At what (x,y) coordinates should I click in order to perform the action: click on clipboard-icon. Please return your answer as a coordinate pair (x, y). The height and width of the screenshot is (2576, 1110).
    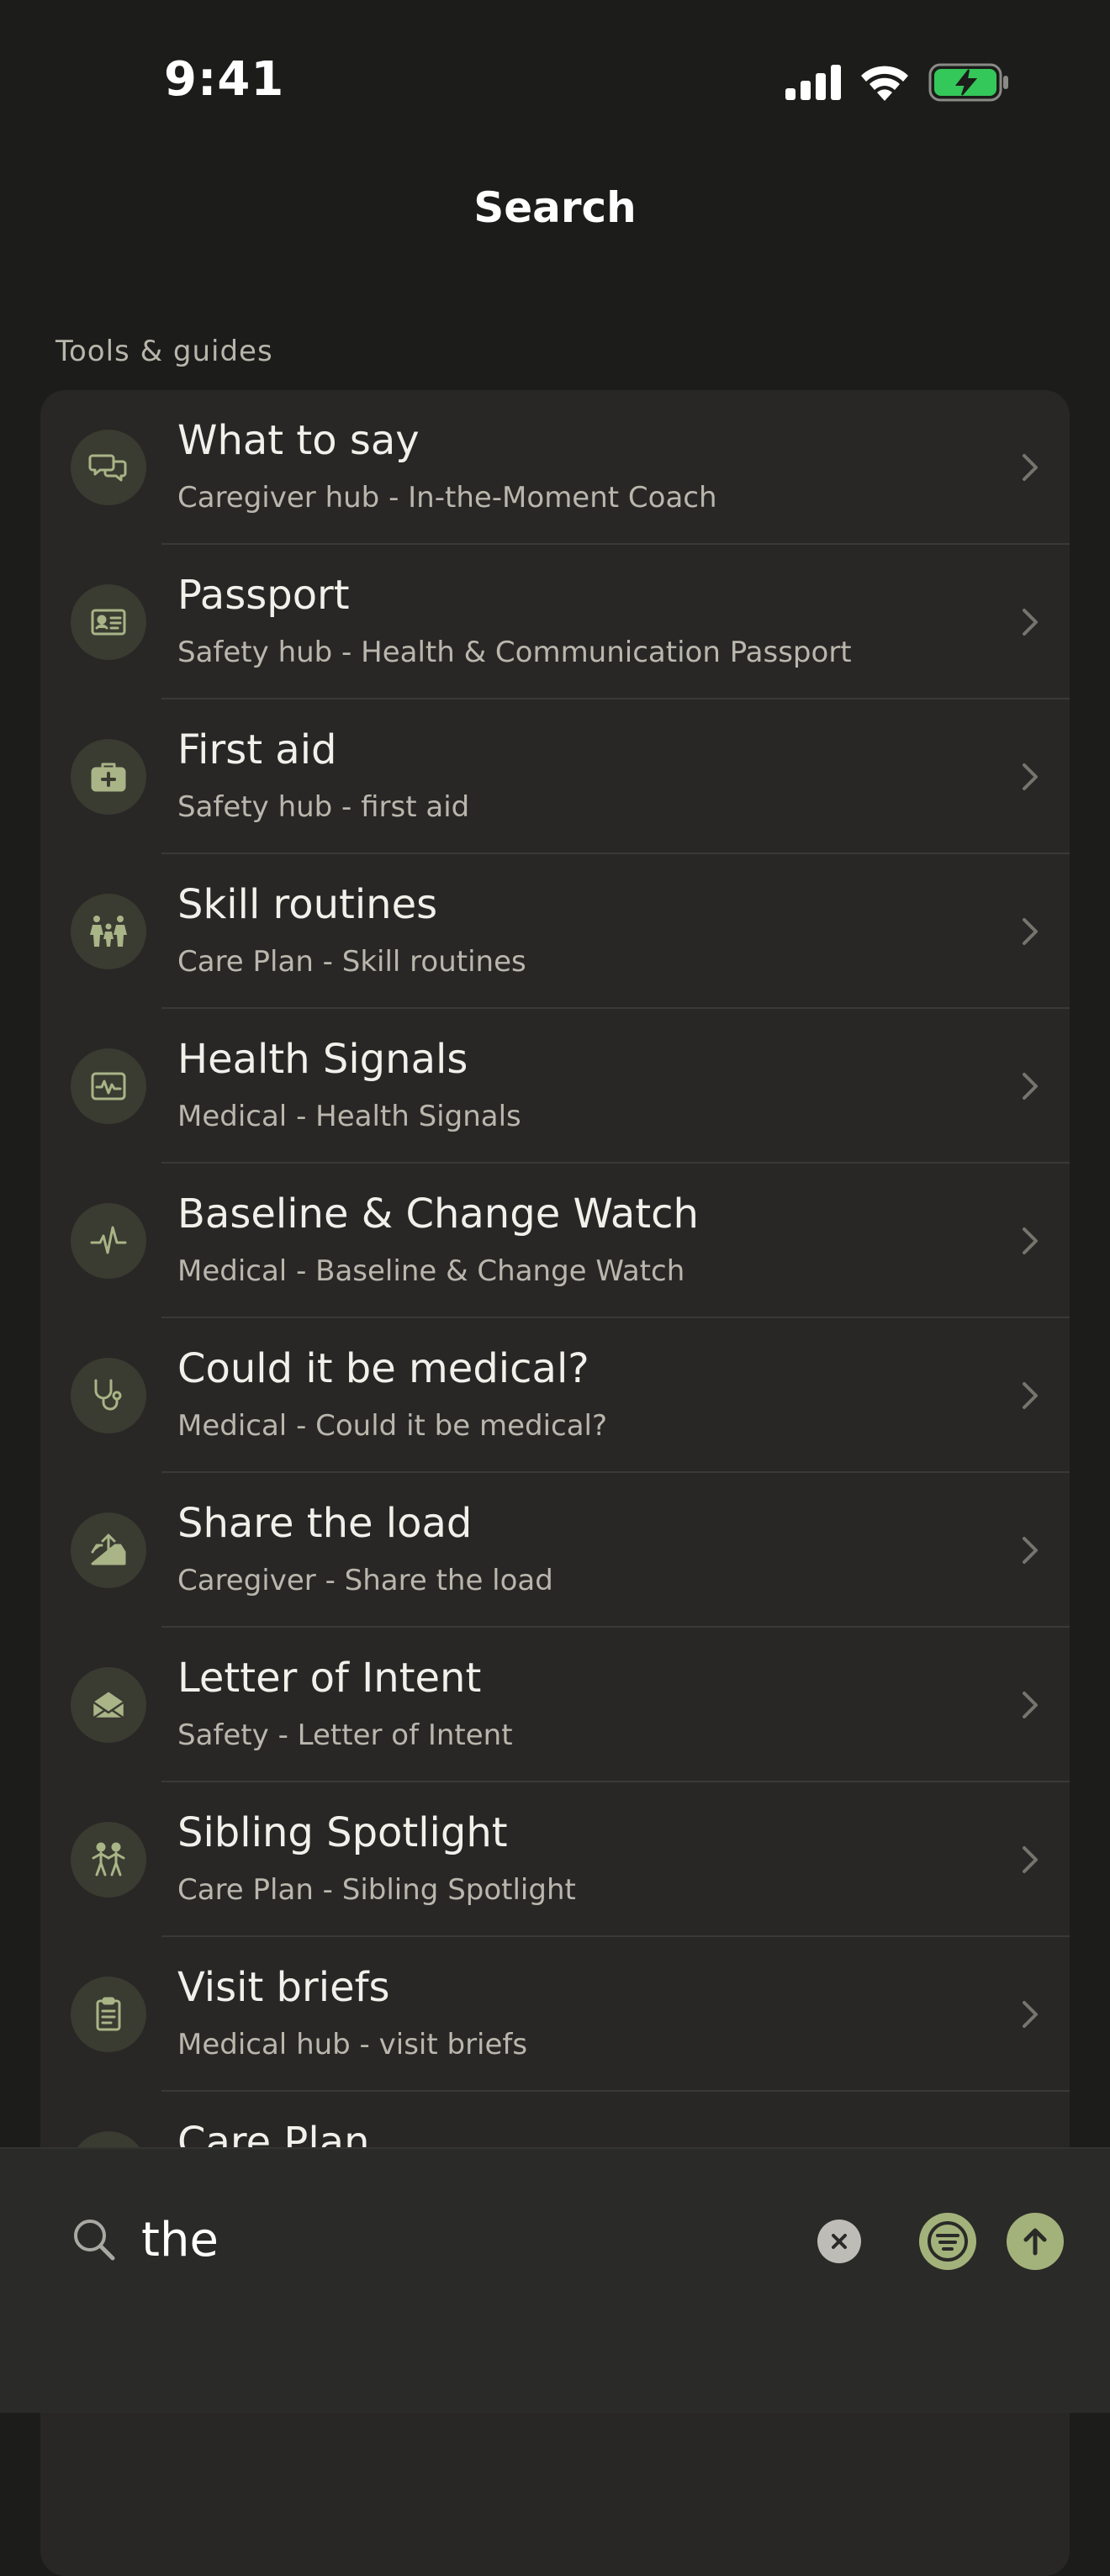
    Looking at the image, I should click on (109, 2014).